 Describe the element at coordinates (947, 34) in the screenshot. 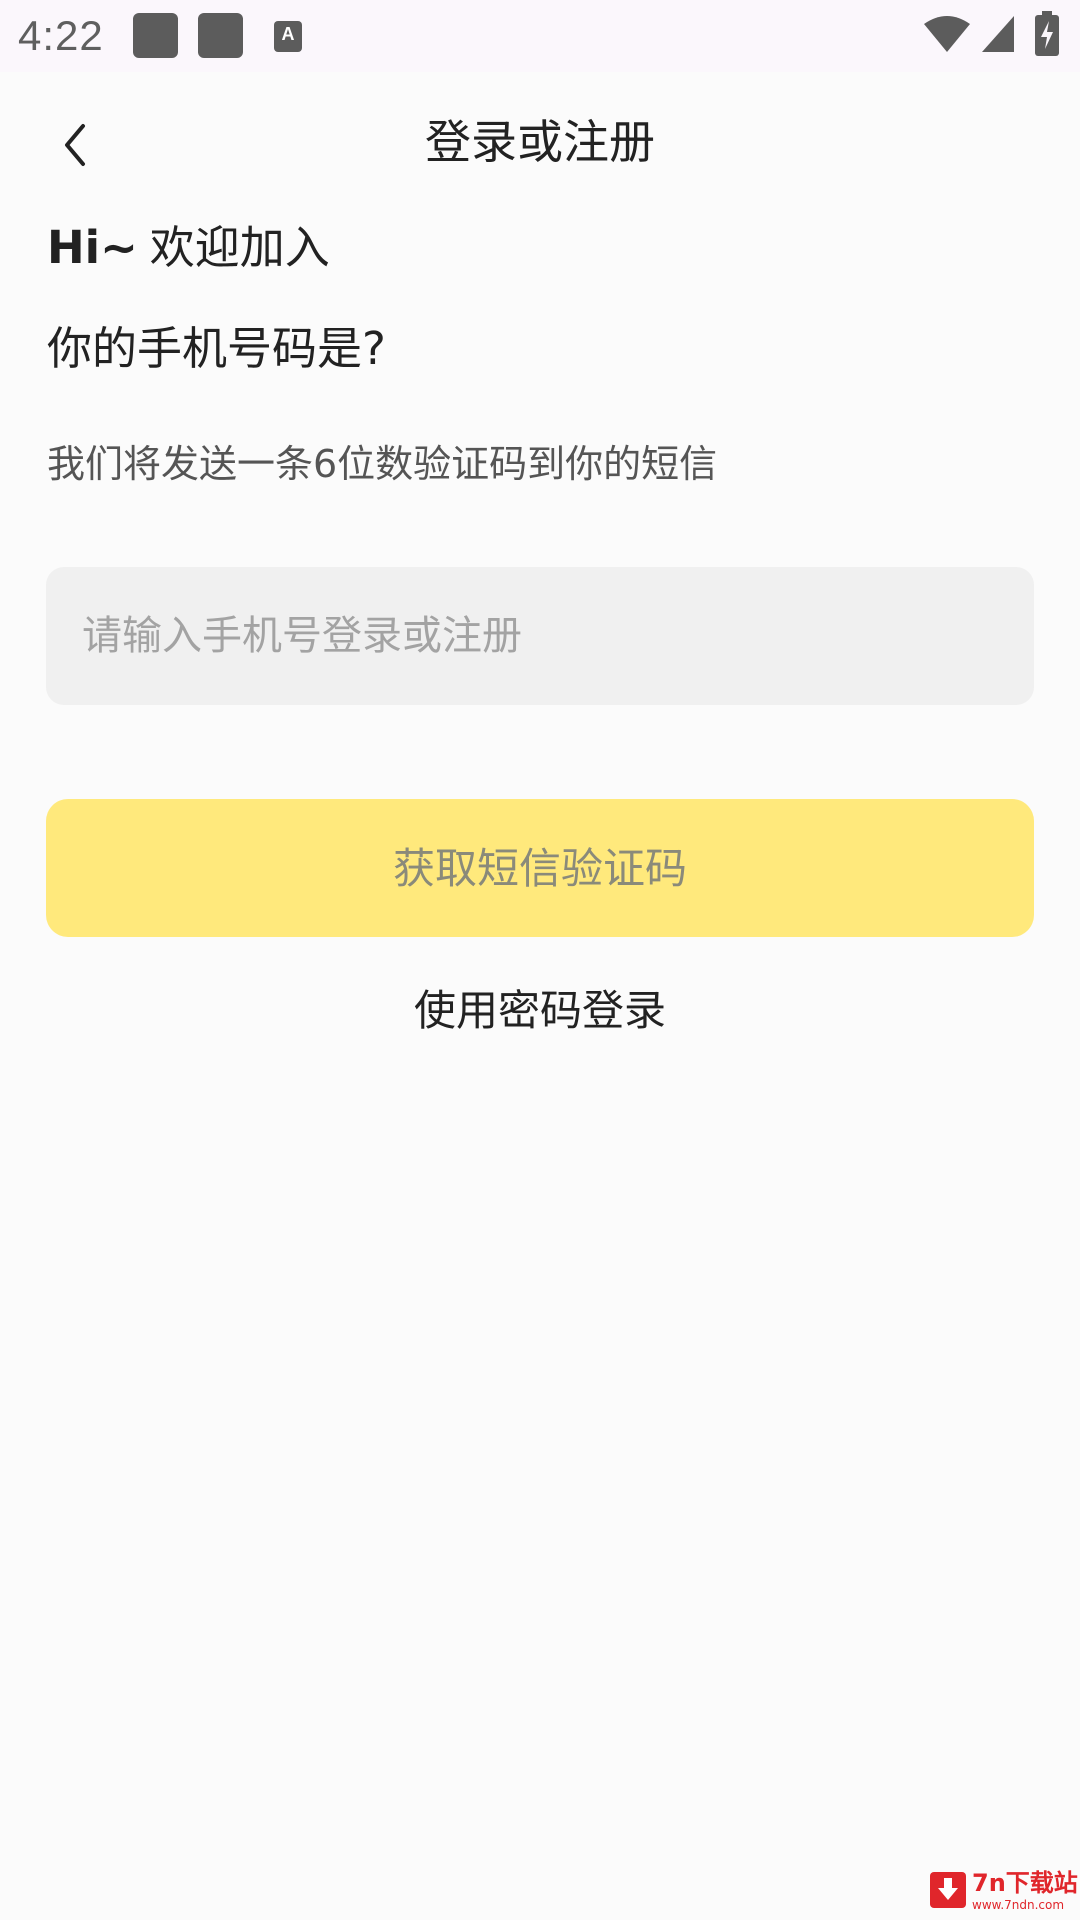

I see `wifi-icon` at that location.